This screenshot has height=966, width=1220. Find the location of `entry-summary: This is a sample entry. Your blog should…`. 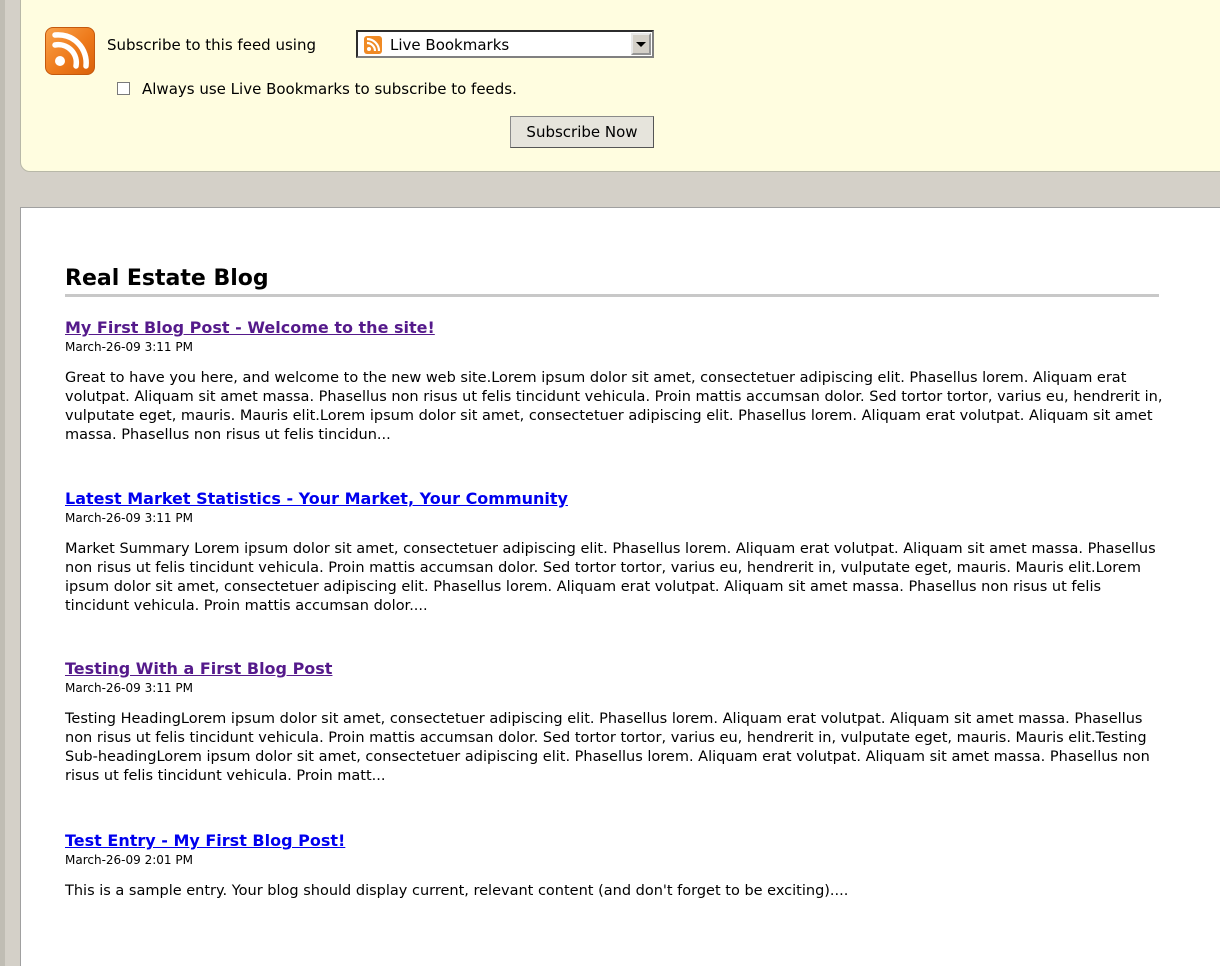

entry-summary: This is a sample entry. Your blog should… is located at coordinates (457, 891).